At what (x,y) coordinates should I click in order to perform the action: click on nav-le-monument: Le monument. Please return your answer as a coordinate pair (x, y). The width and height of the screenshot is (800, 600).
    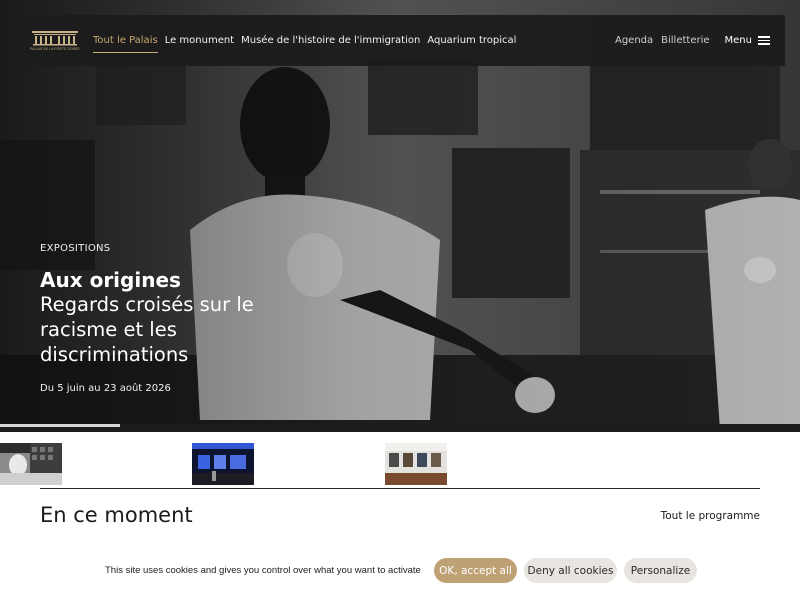
    Looking at the image, I should click on (199, 40).